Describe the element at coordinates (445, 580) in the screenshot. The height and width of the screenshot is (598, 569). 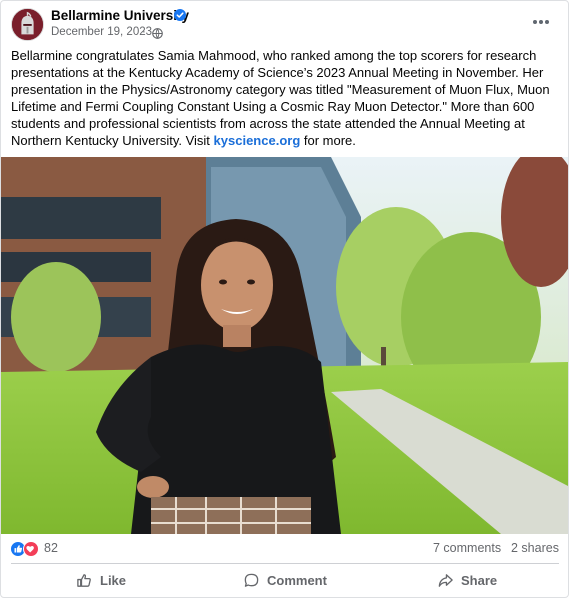
I see `share-arrow-icon` at that location.